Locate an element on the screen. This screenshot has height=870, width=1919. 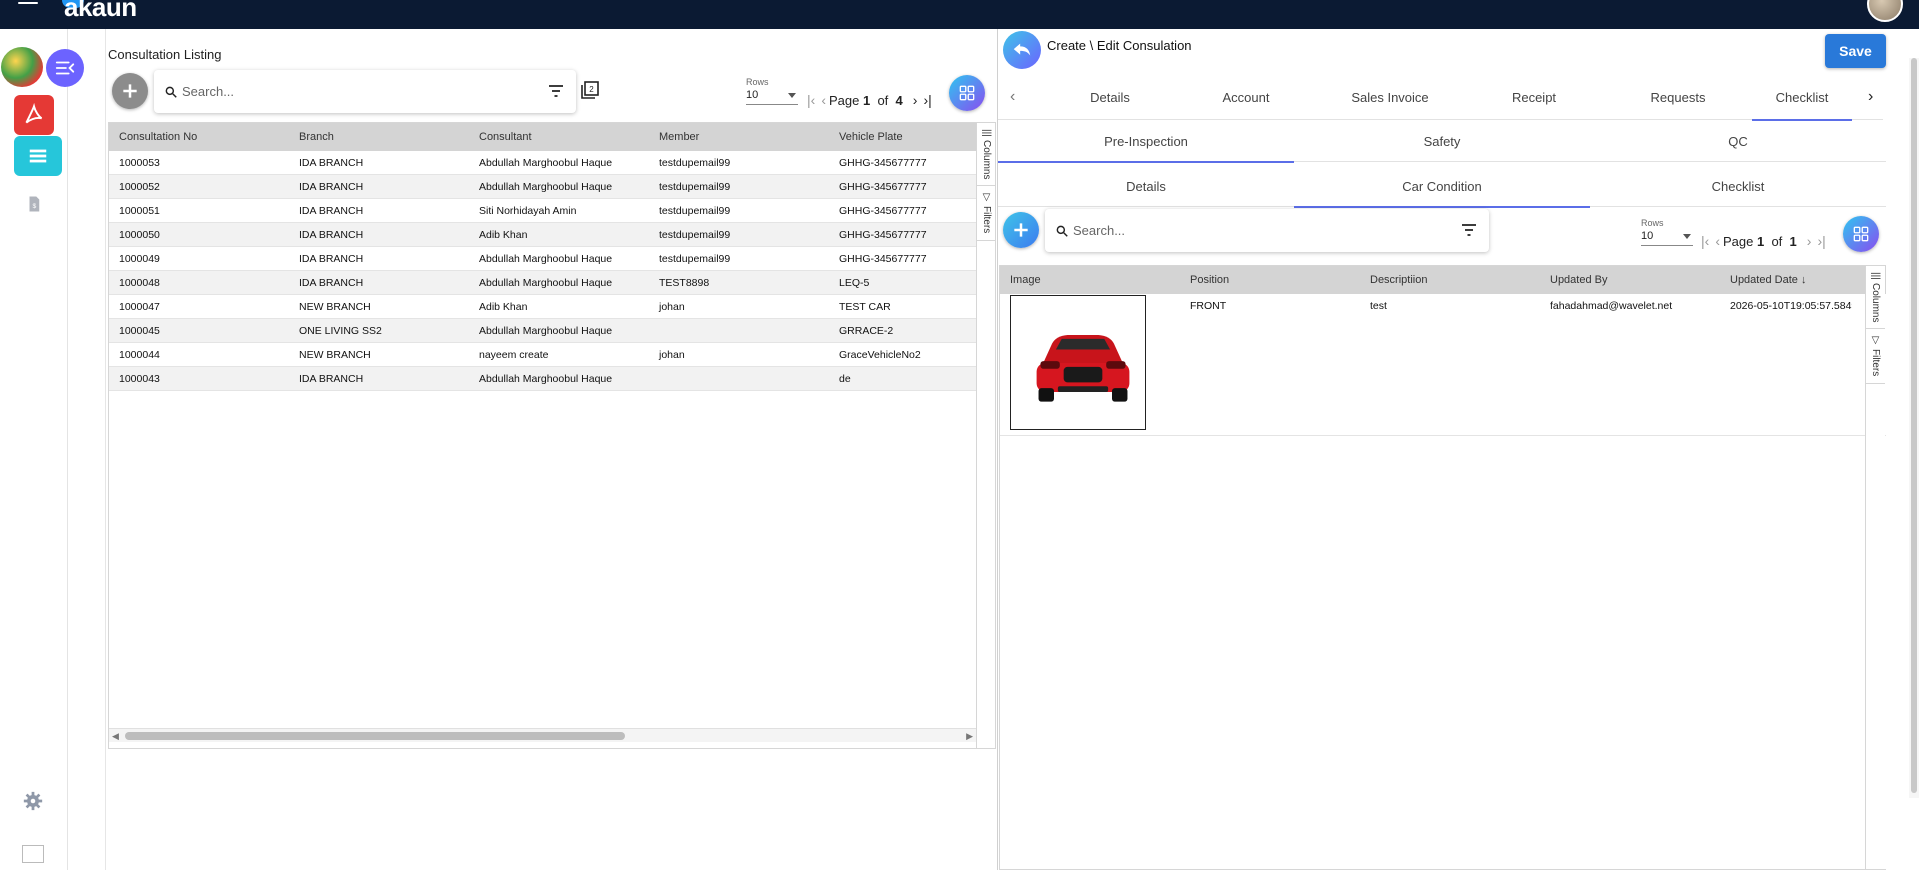
hamburger-menu-icon is located at coordinates (28, 5).